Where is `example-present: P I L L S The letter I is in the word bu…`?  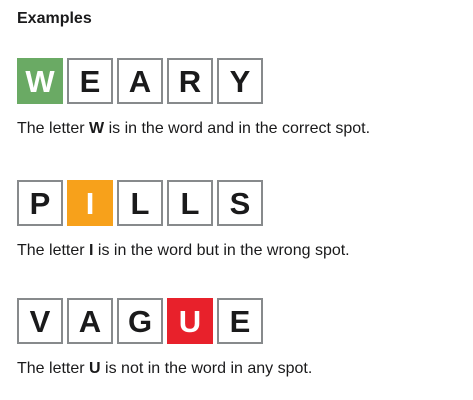
example-present: P I L L S The letter I is in the word bu… is located at coordinates (183, 220).